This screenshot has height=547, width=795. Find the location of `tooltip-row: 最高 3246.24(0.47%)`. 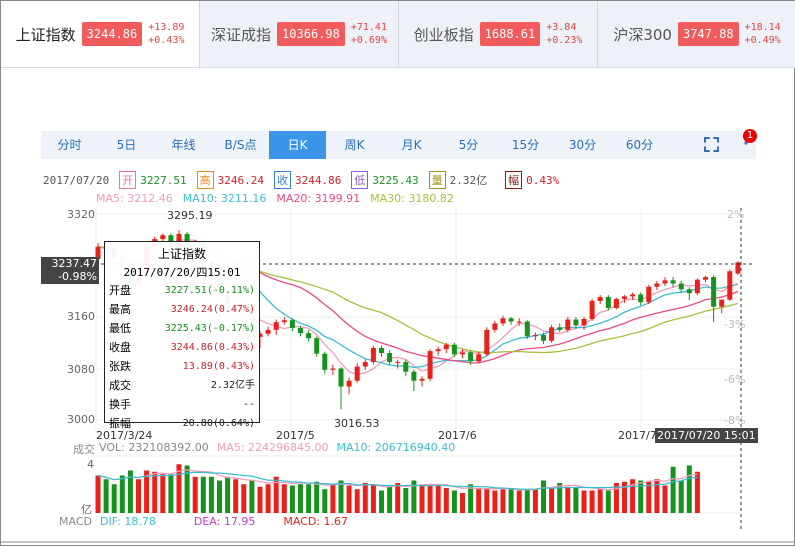

tooltip-row: 最高 3246.24(0.47%) is located at coordinates (182, 309).